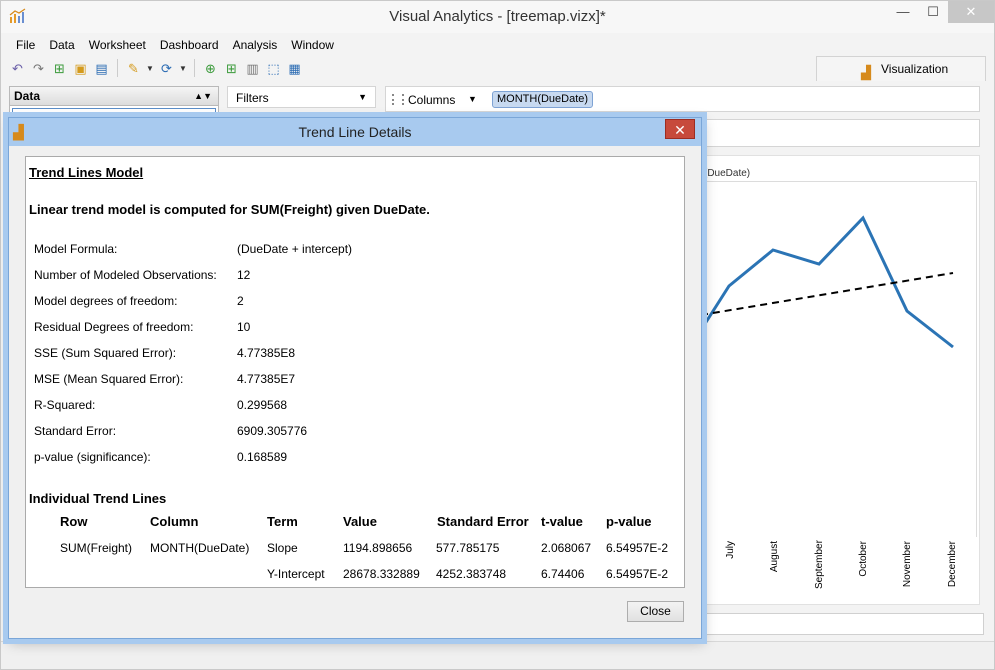 The height and width of the screenshot is (670, 995). What do you see at coordinates (117, 46) in the screenshot?
I see `menu-worksheet: Worksheet` at bounding box center [117, 46].